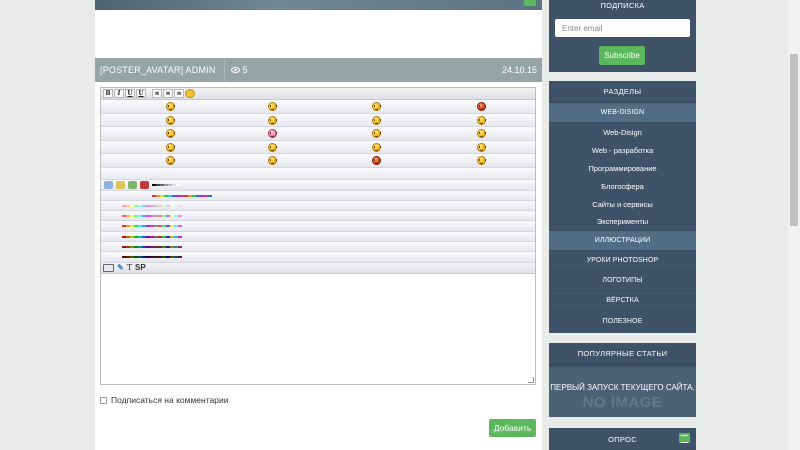  Describe the element at coordinates (684, 438) in the screenshot. I see `poll-list-icon` at that location.